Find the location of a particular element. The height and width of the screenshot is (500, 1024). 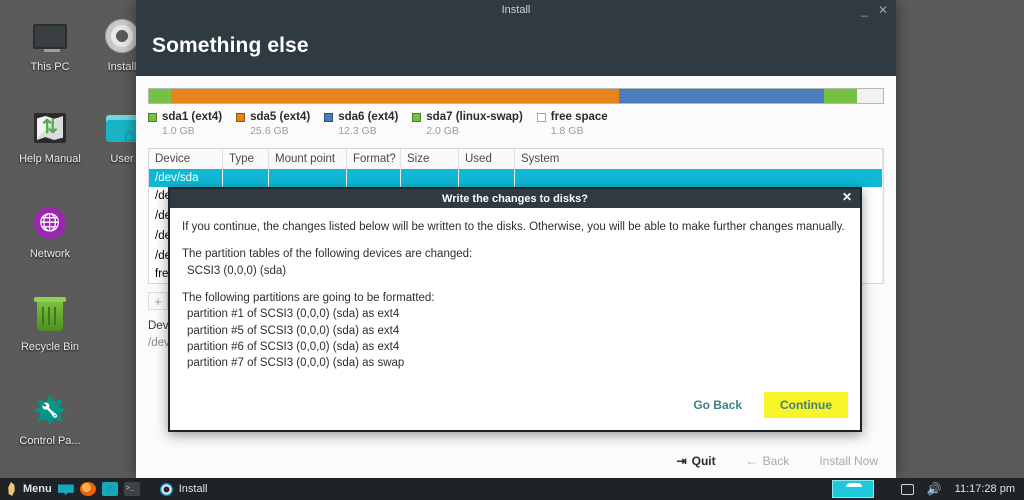

minimize-icon: _ is located at coordinates (864, 10).